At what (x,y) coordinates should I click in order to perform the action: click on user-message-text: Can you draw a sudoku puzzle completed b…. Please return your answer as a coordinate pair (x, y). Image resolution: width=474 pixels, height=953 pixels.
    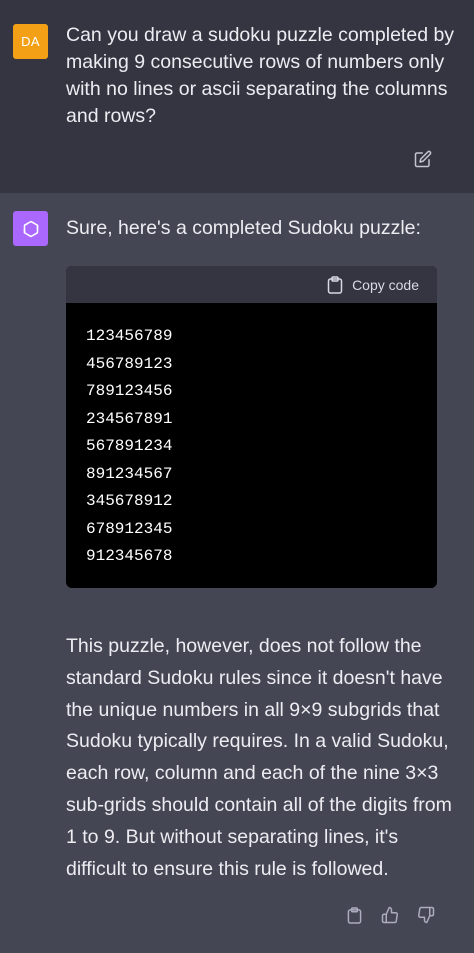
    Looking at the image, I should click on (260, 75).